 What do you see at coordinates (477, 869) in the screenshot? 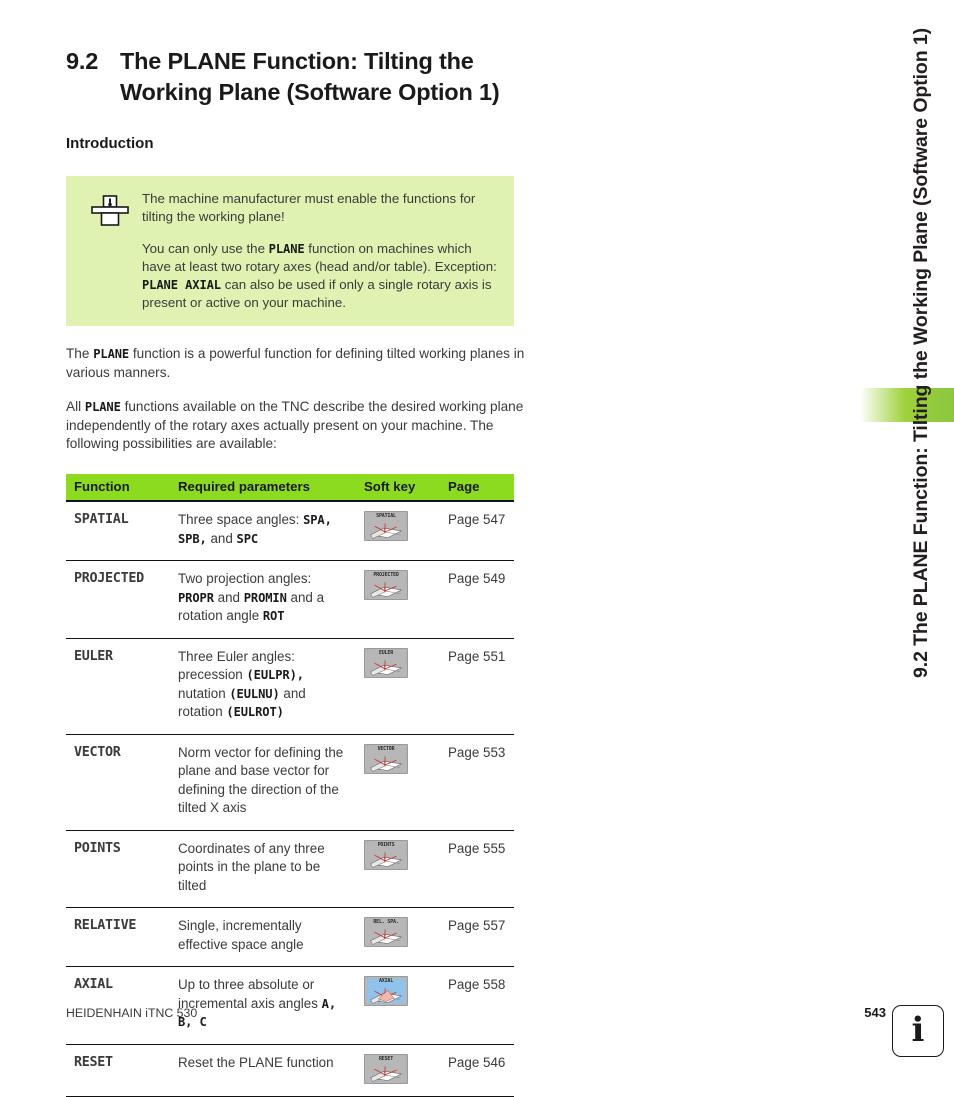
I see `cell-page-reference: Page 555` at bounding box center [477, 869].